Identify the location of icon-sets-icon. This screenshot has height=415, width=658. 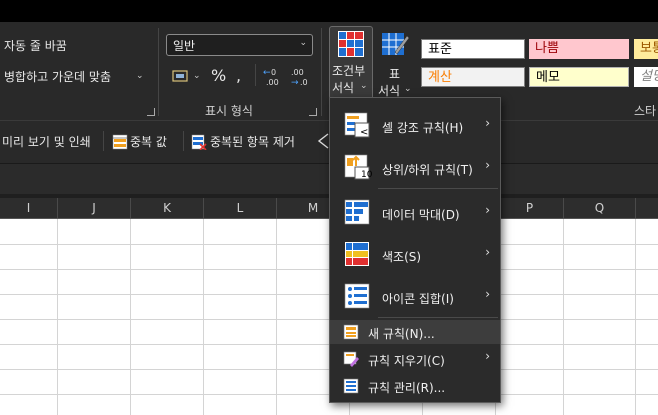
(357, 296).